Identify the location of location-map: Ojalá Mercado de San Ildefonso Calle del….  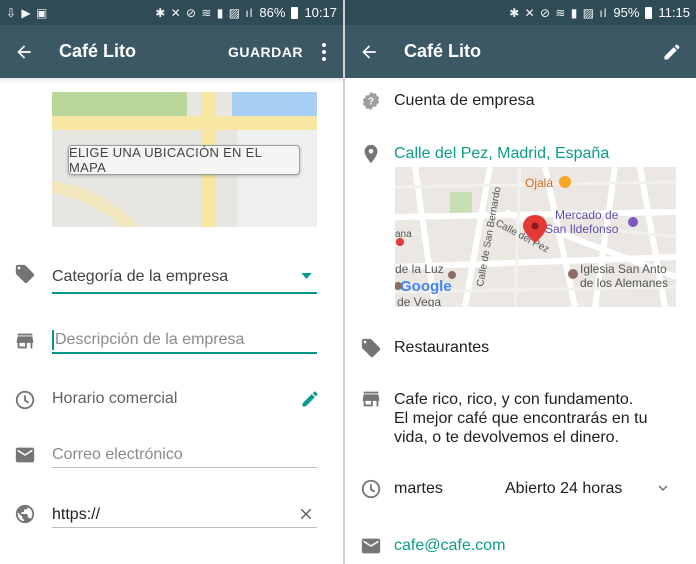
(535, 237).